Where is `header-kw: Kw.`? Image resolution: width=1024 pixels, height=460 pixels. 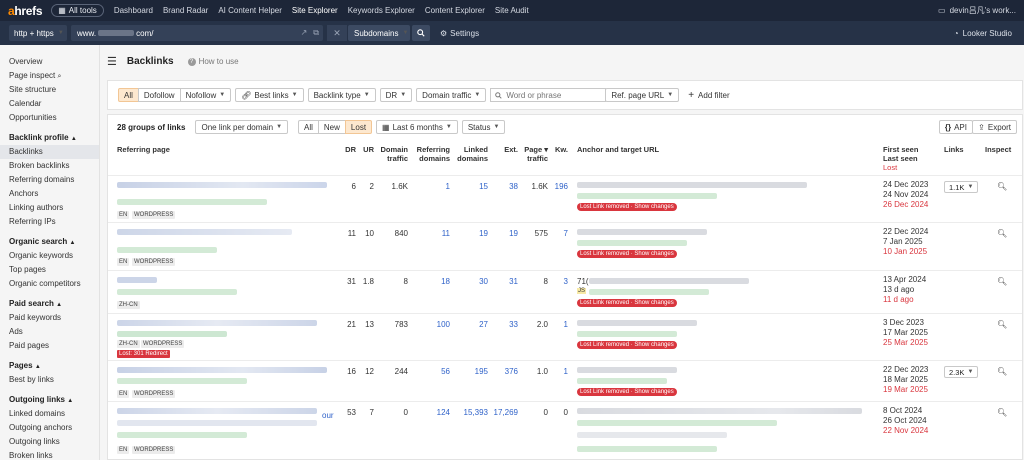 header-kw: Kw. is located at coordinates (559, 149).